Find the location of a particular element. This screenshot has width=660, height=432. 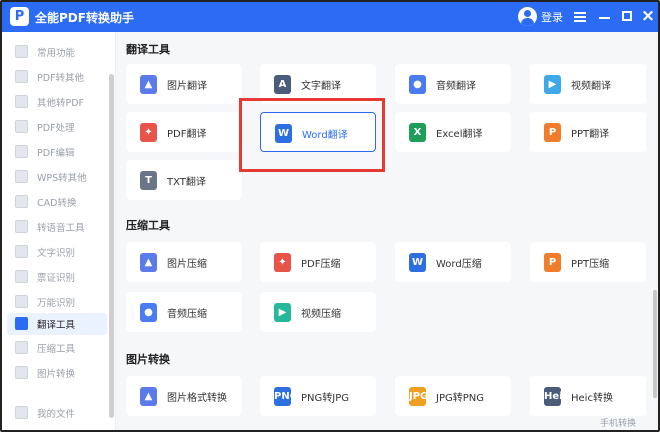

image-translate-icon: ▲ is located at coordinates (148, 84).